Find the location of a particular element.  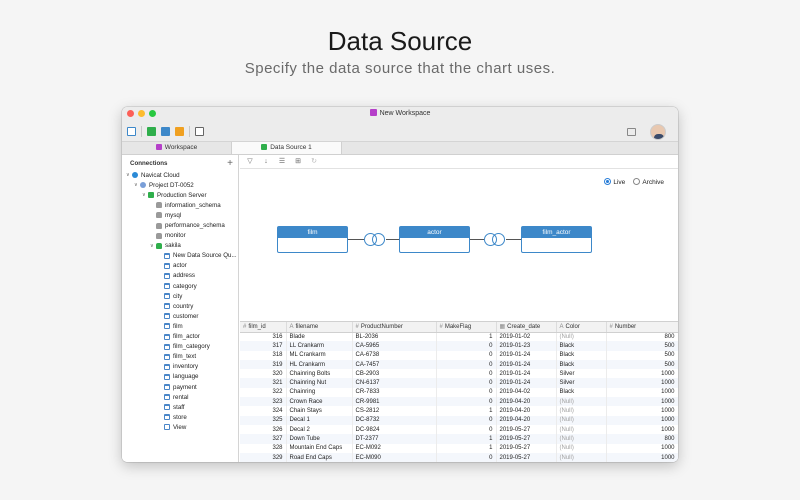

tree-item: country is located at coordinates (180, 306).